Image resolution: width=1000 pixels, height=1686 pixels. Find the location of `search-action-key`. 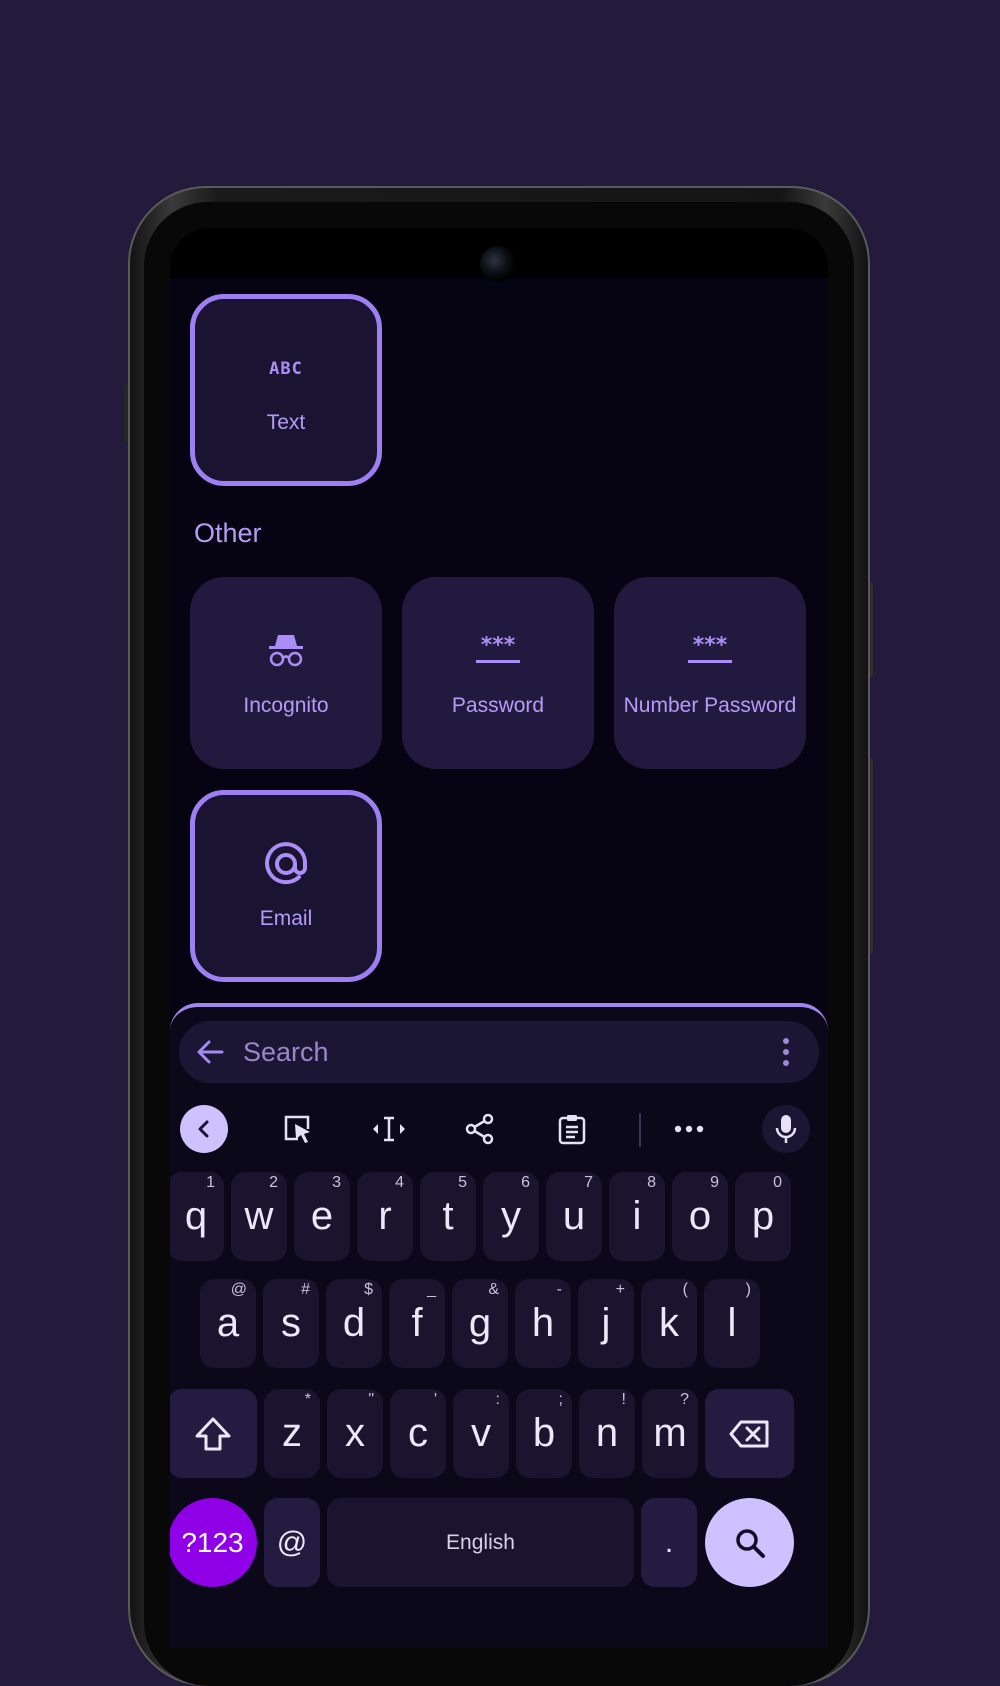

search-action-key is located at coordinates (749, 1542).